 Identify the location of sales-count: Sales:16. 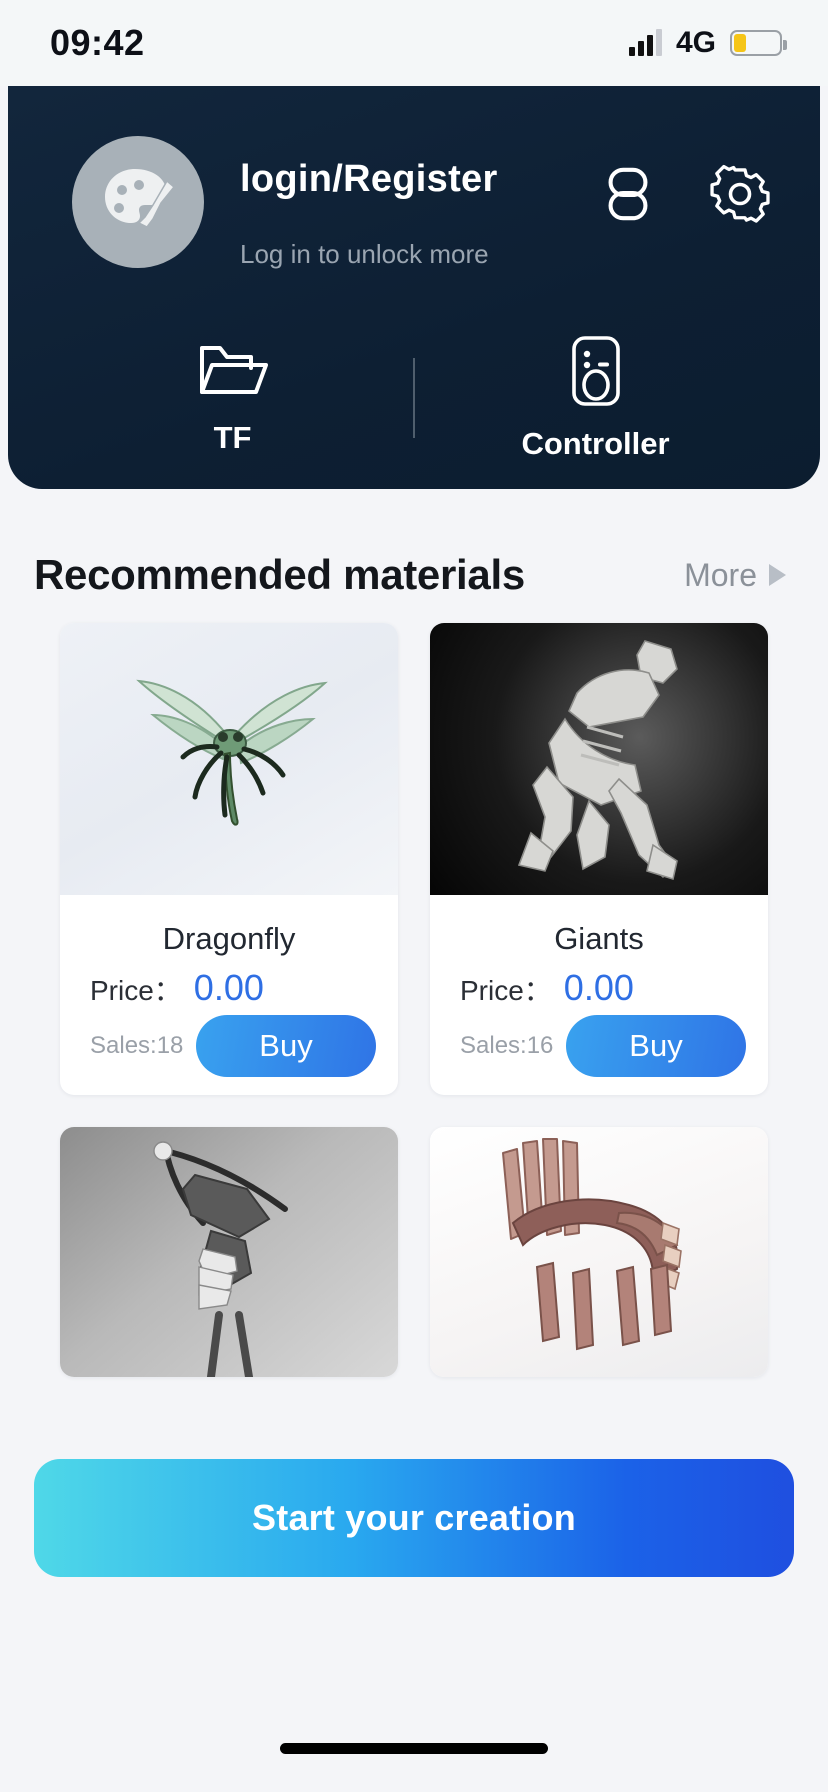
(507, 1045).